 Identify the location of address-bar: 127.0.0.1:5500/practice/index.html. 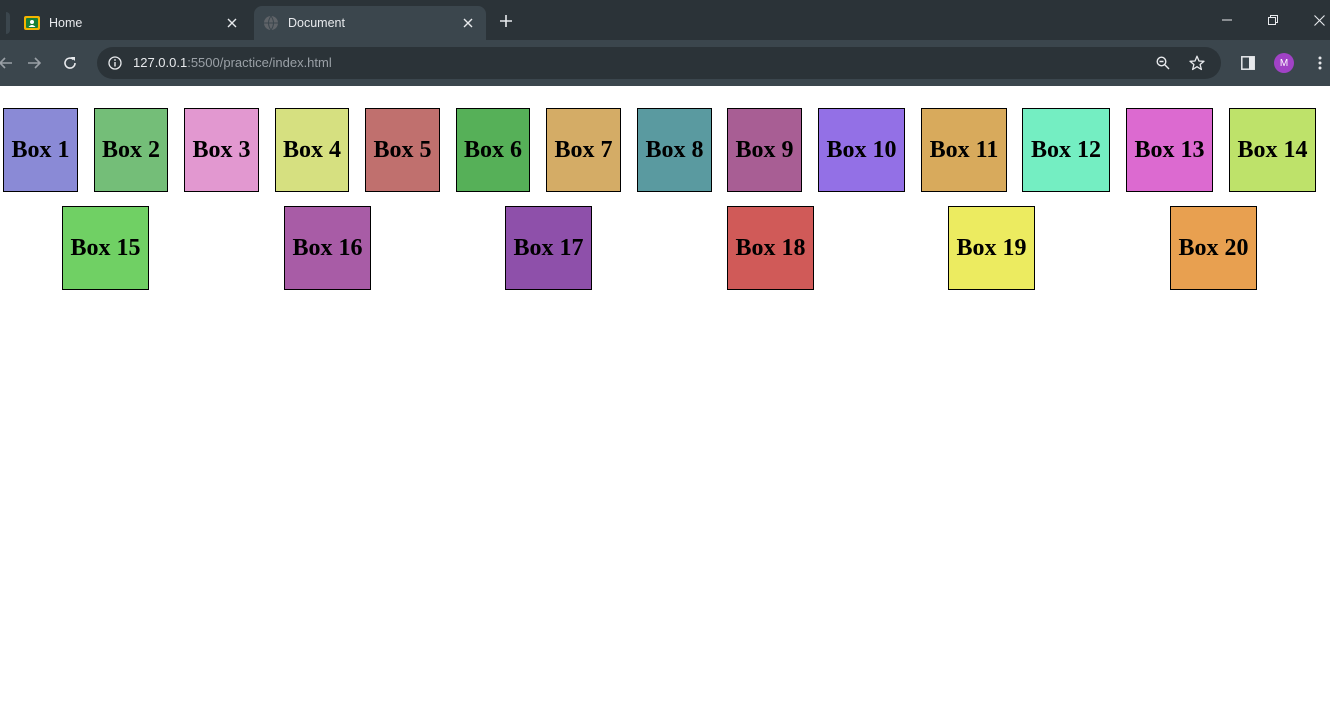
(659, 63).